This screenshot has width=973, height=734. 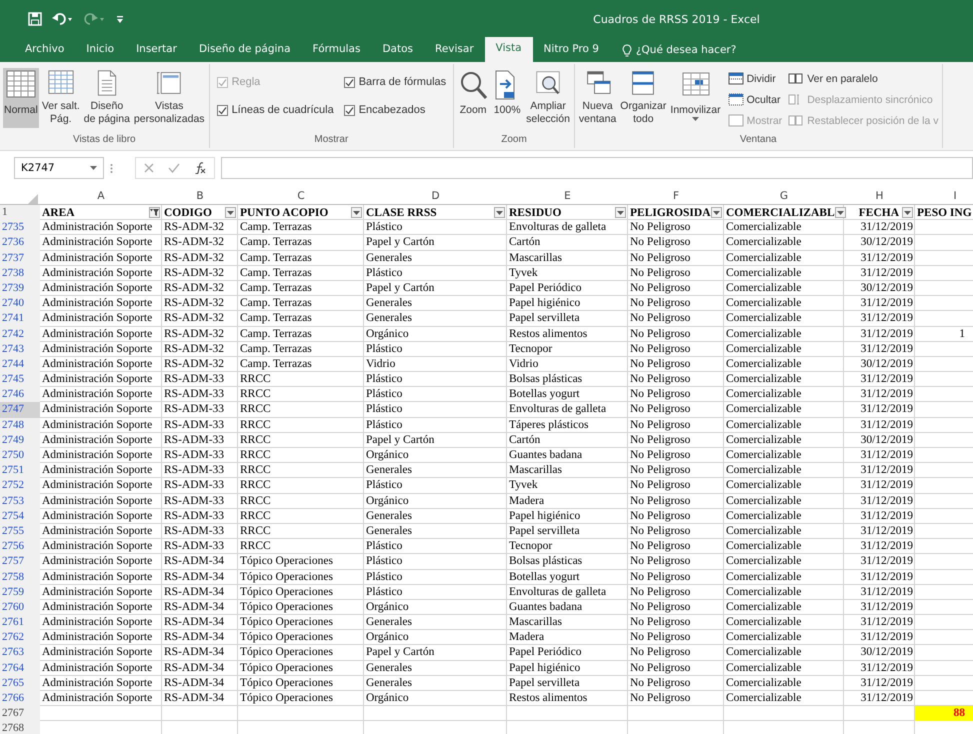 I want to click on table-cell-text: Bolsas plásticas, so click(x=546, y=380).